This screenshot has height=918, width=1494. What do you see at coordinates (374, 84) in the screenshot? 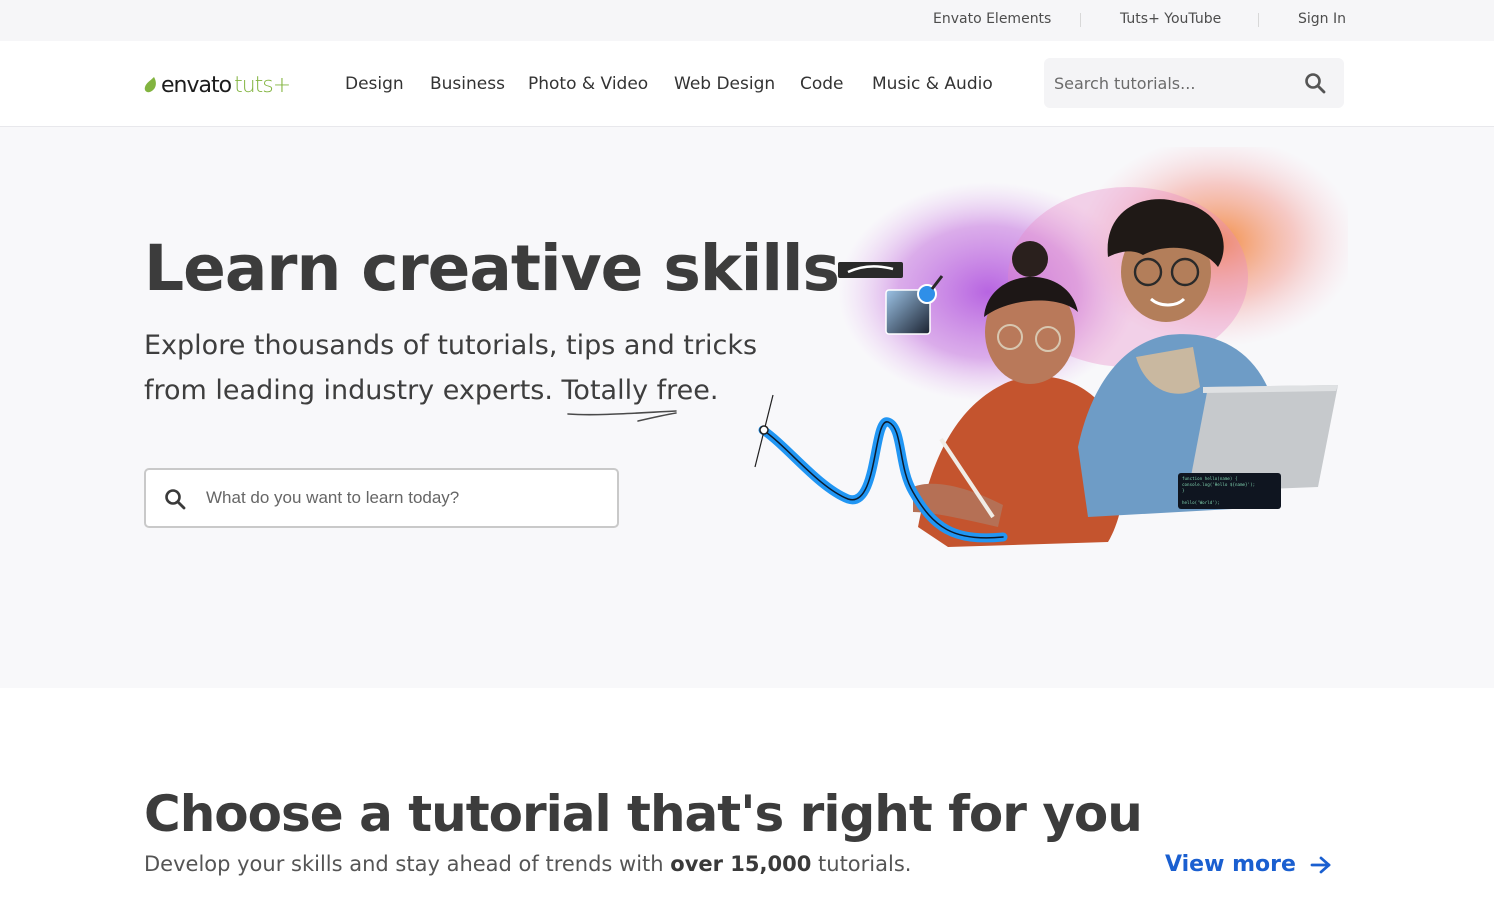
I see `nav-design: Design` at bounding box center [374, 84].